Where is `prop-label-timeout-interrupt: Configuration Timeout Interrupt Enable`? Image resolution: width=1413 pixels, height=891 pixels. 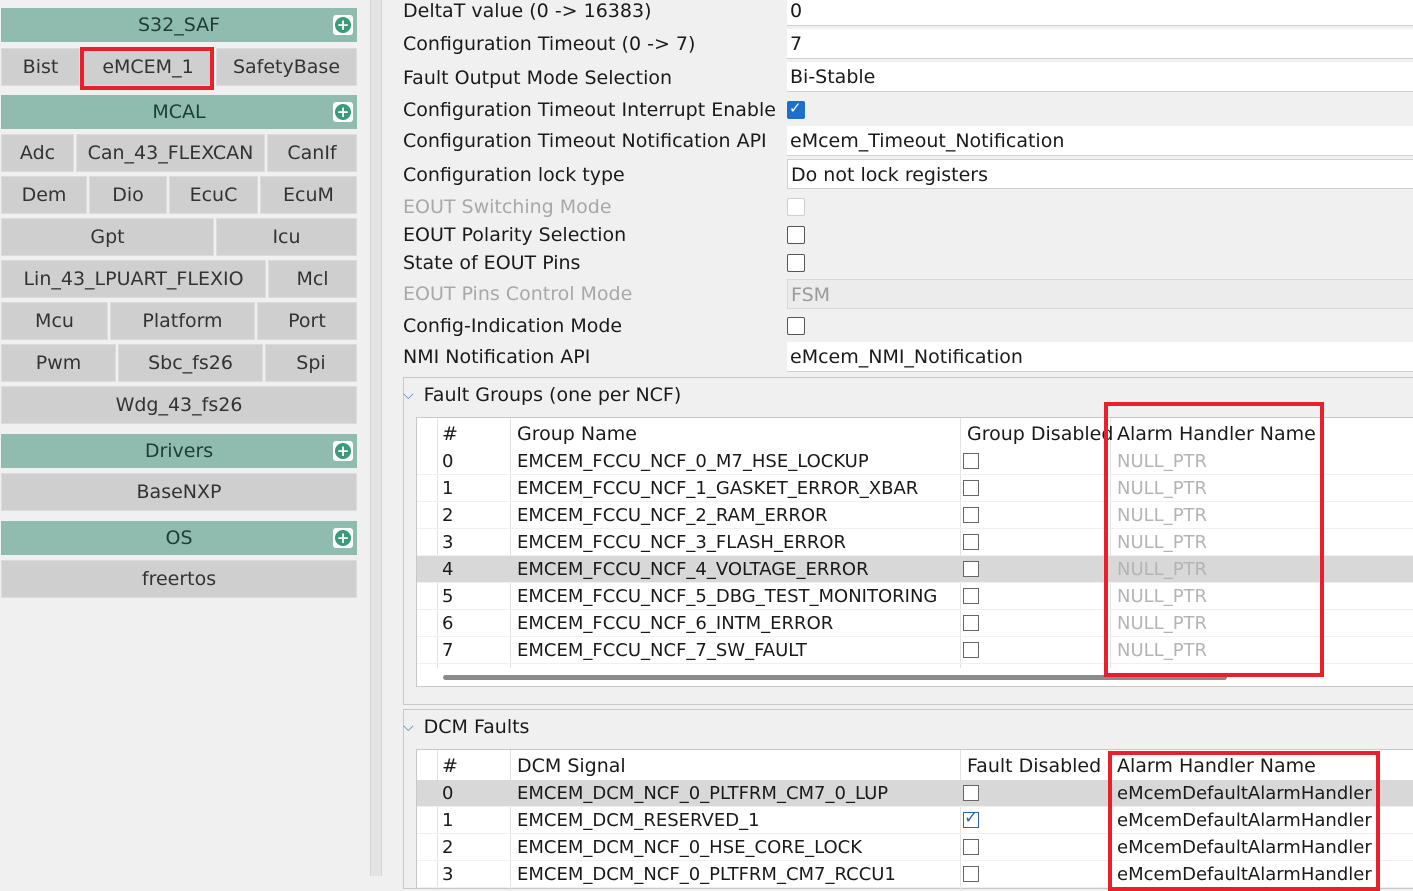
prop-label-timeout-interrupt: Configuration Timeout Interrupt Enable is located at coordinates (589, 110).